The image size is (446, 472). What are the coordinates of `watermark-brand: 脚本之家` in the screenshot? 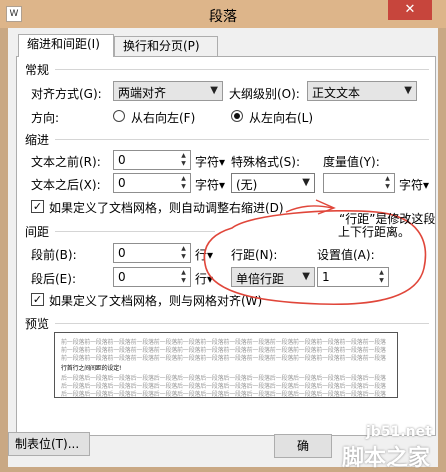 It's located at (386, 458).